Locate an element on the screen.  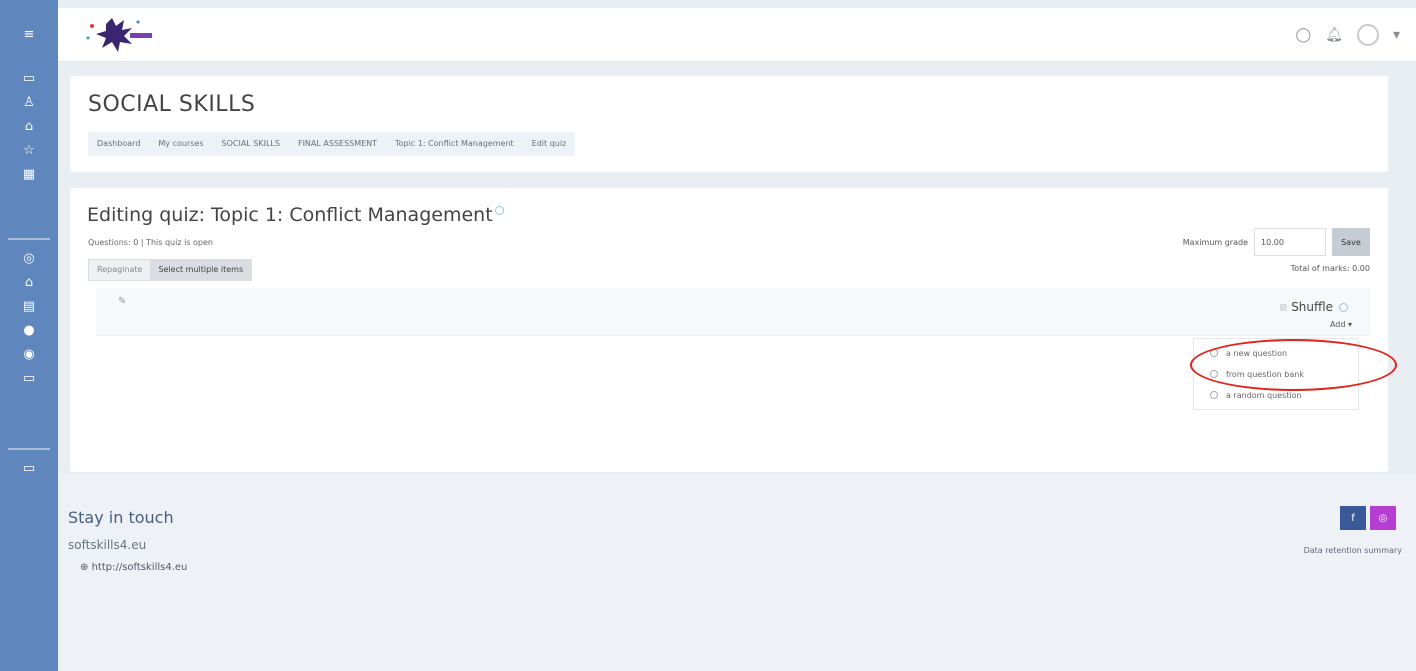
home-icon: ⌂ is located at coordinates (29, 282).